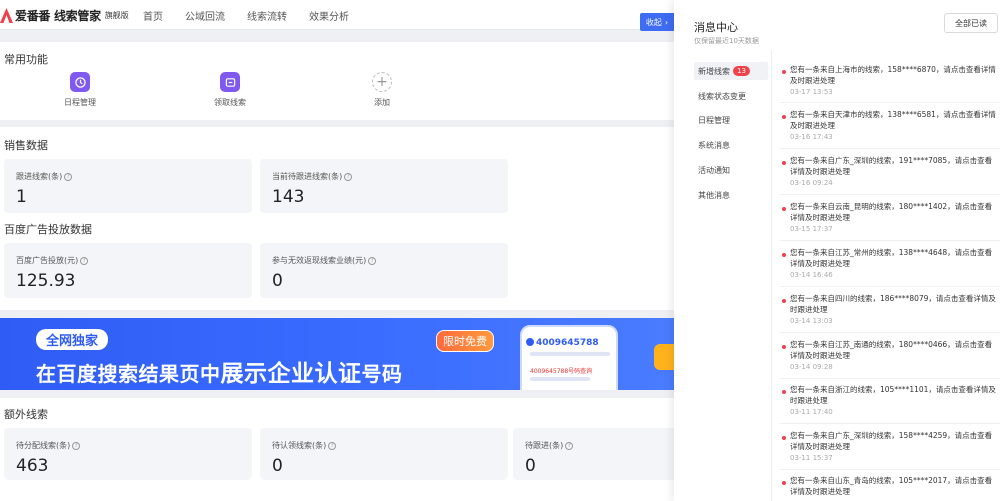  Describe the element at coordinates (230, 90) in the screenshot. I see `quick-item-claim-lead: 领取线索` at that location.